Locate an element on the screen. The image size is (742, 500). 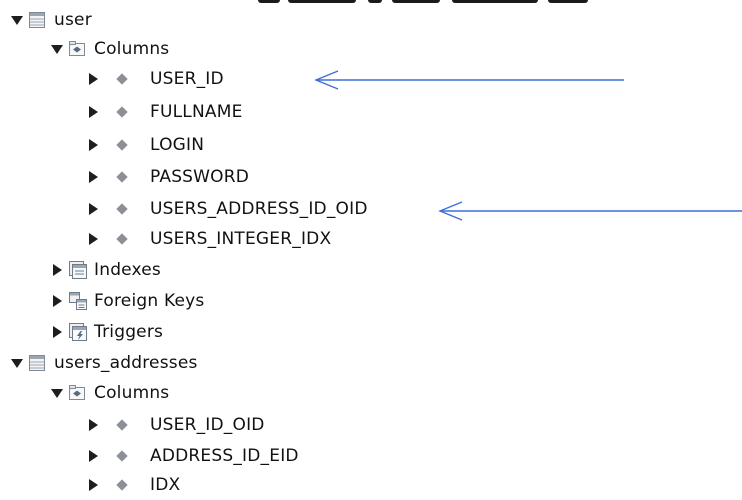
tree-node-column: IDX is located at coordinates (150, 485).